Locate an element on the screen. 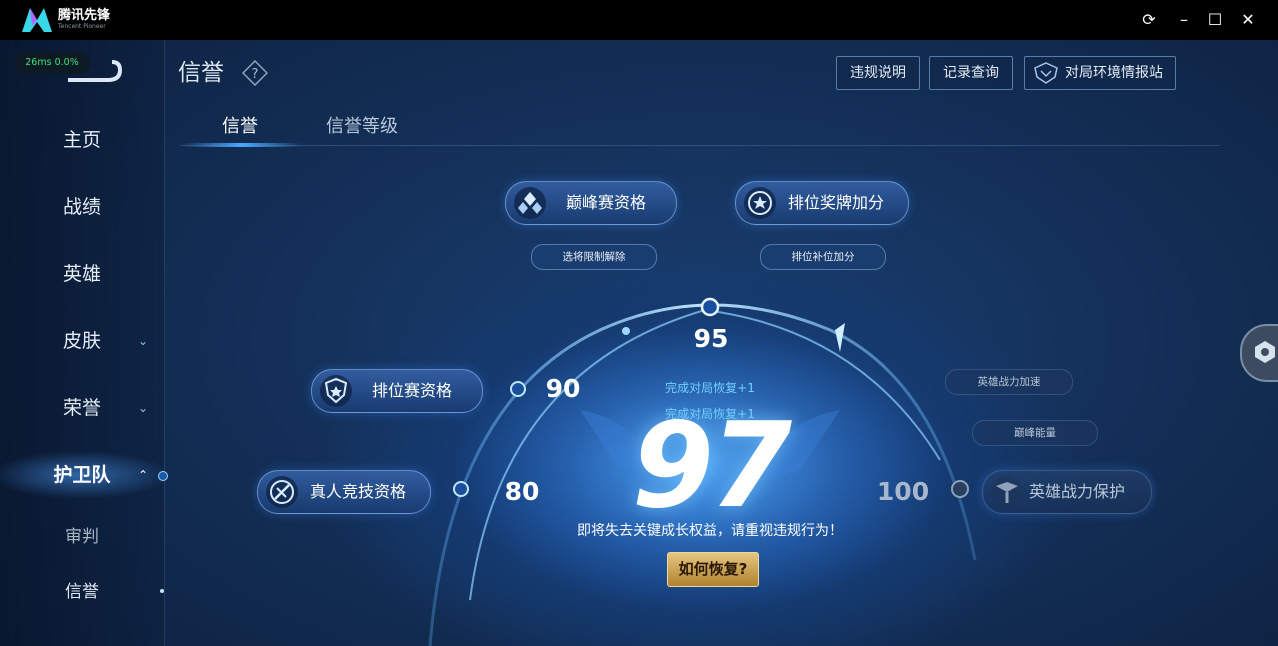 This screenshot has height=646, width=1278. question-diamond-icon: ? is located at coordinates (255, 73).